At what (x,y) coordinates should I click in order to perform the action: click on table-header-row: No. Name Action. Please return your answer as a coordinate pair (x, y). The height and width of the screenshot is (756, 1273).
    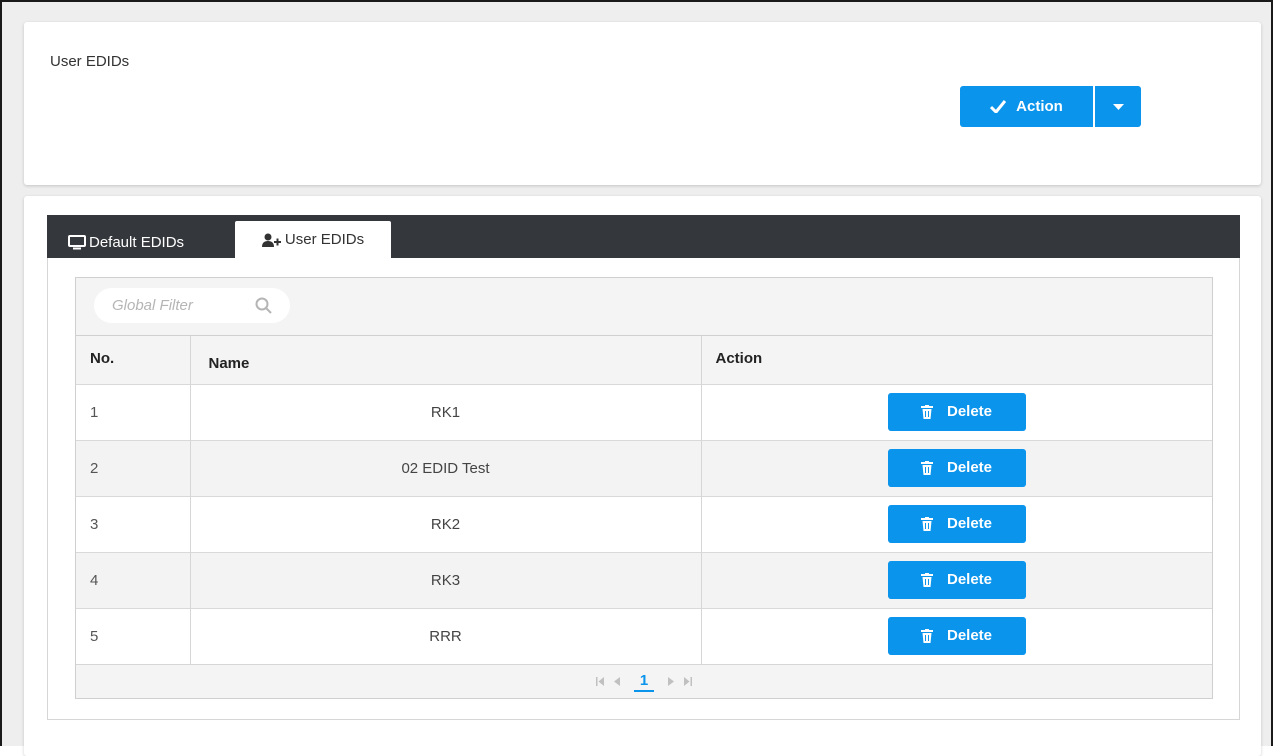
    Looking at the image, I should click on (644, 360).